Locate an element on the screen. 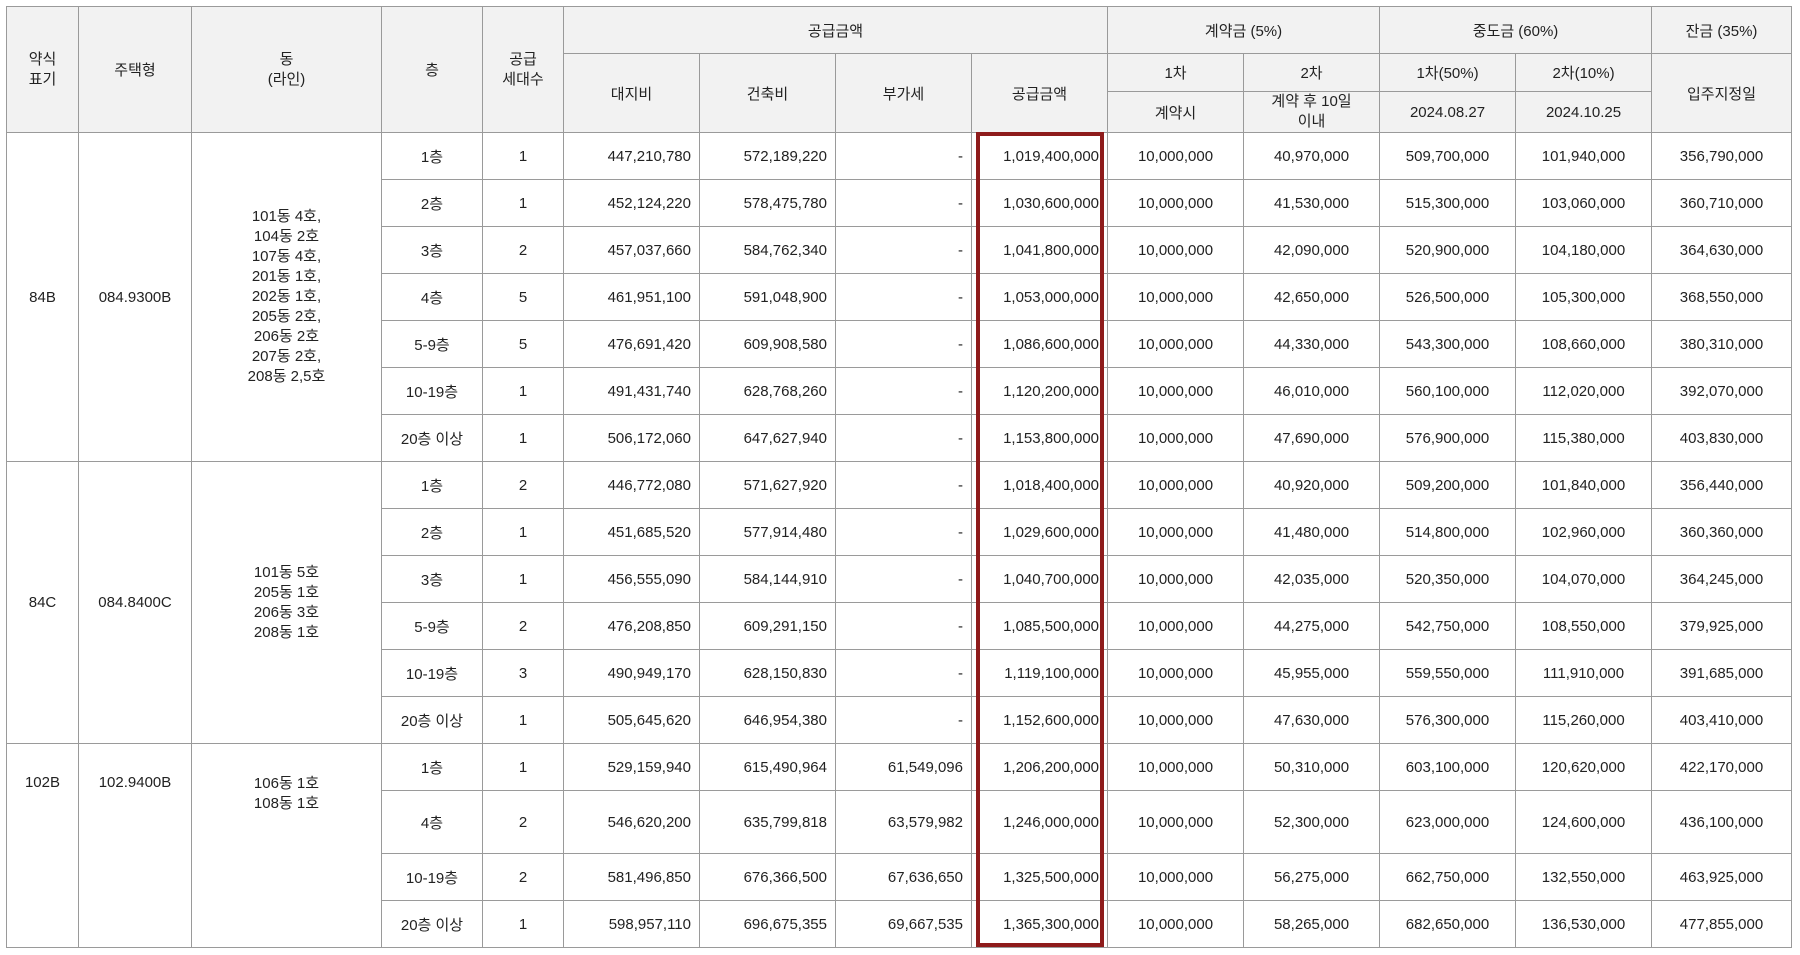 This screenshot has width=1800, height=955. building-cost-cell: 572,189,220 is located at coordinates (767, 156).